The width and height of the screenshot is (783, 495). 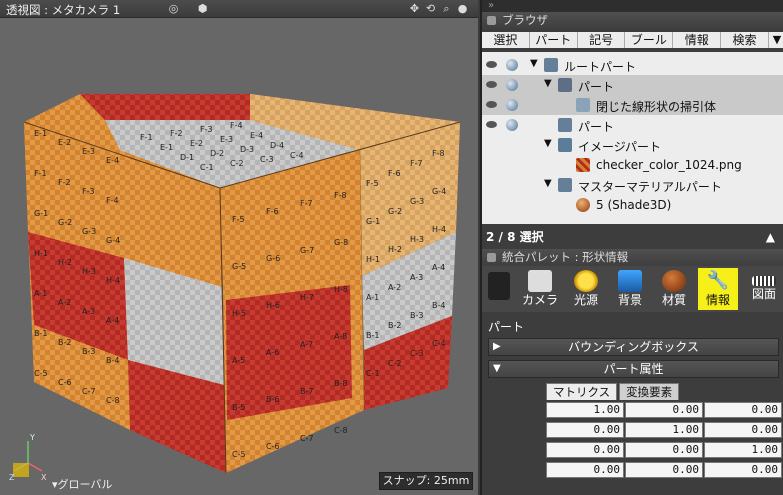 I want to click on palette-toolbar: カメラ 光源 背景 材質 🔧 情報 図面, so click(x=632, y=289).